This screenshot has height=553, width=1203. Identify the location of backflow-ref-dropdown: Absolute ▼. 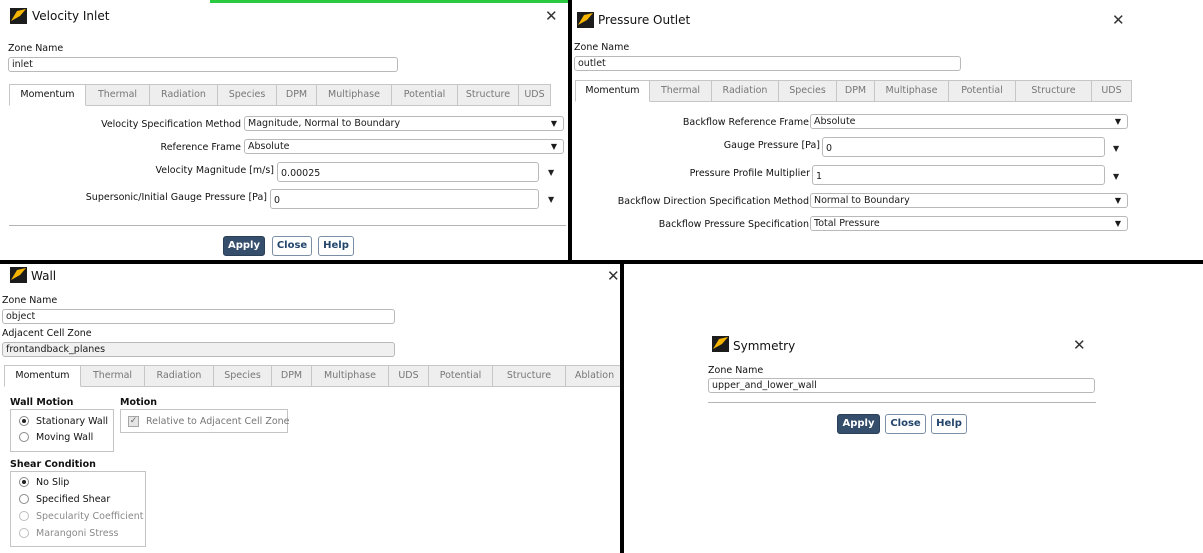
(969, 121).